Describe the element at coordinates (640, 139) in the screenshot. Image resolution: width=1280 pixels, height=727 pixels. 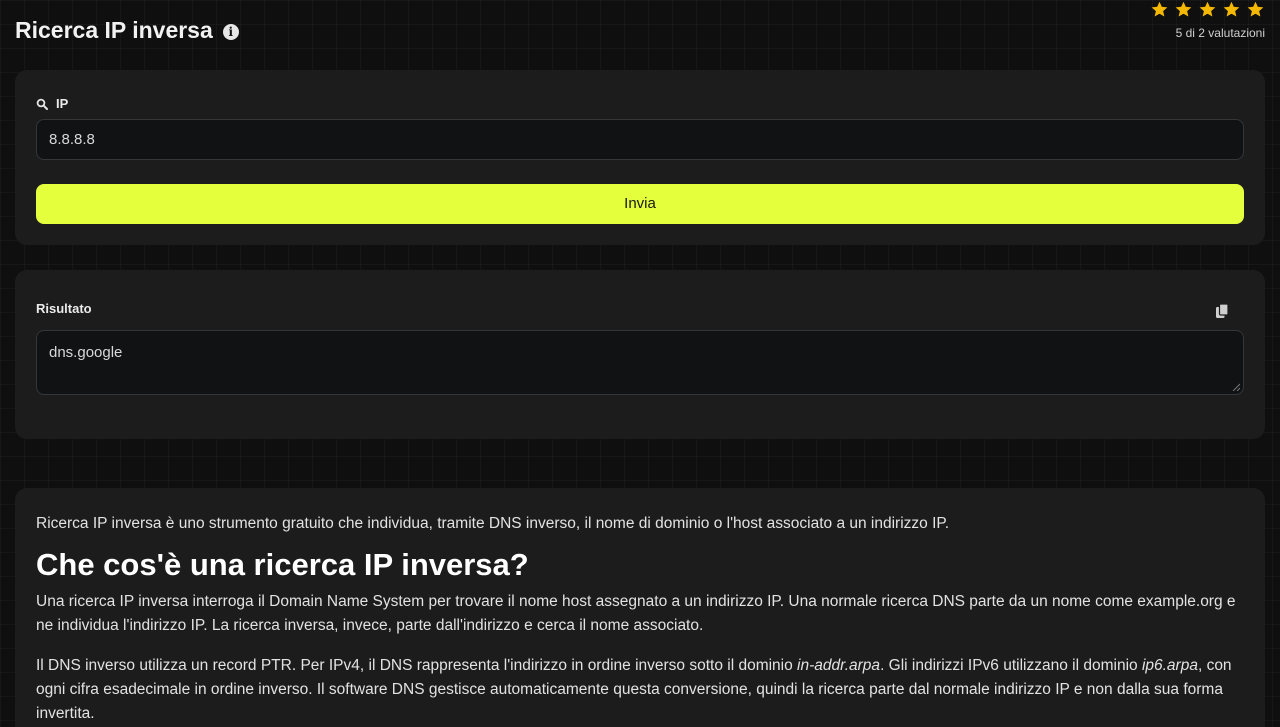
I see `ip-input: 8.8.8.8` at that location.